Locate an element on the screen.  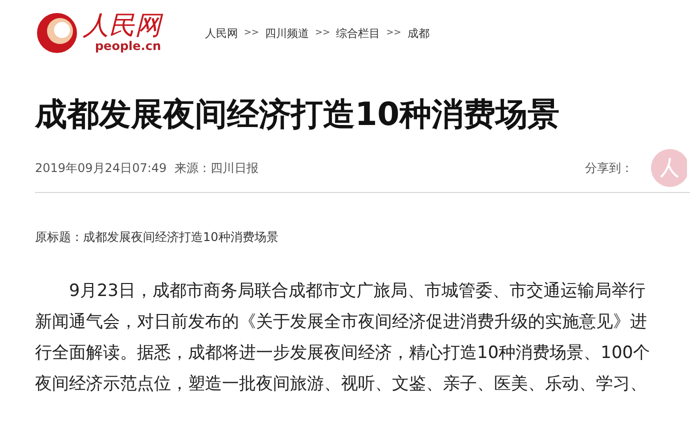
article-source: 来源：四川日报 is located at coordinates (216, 168).